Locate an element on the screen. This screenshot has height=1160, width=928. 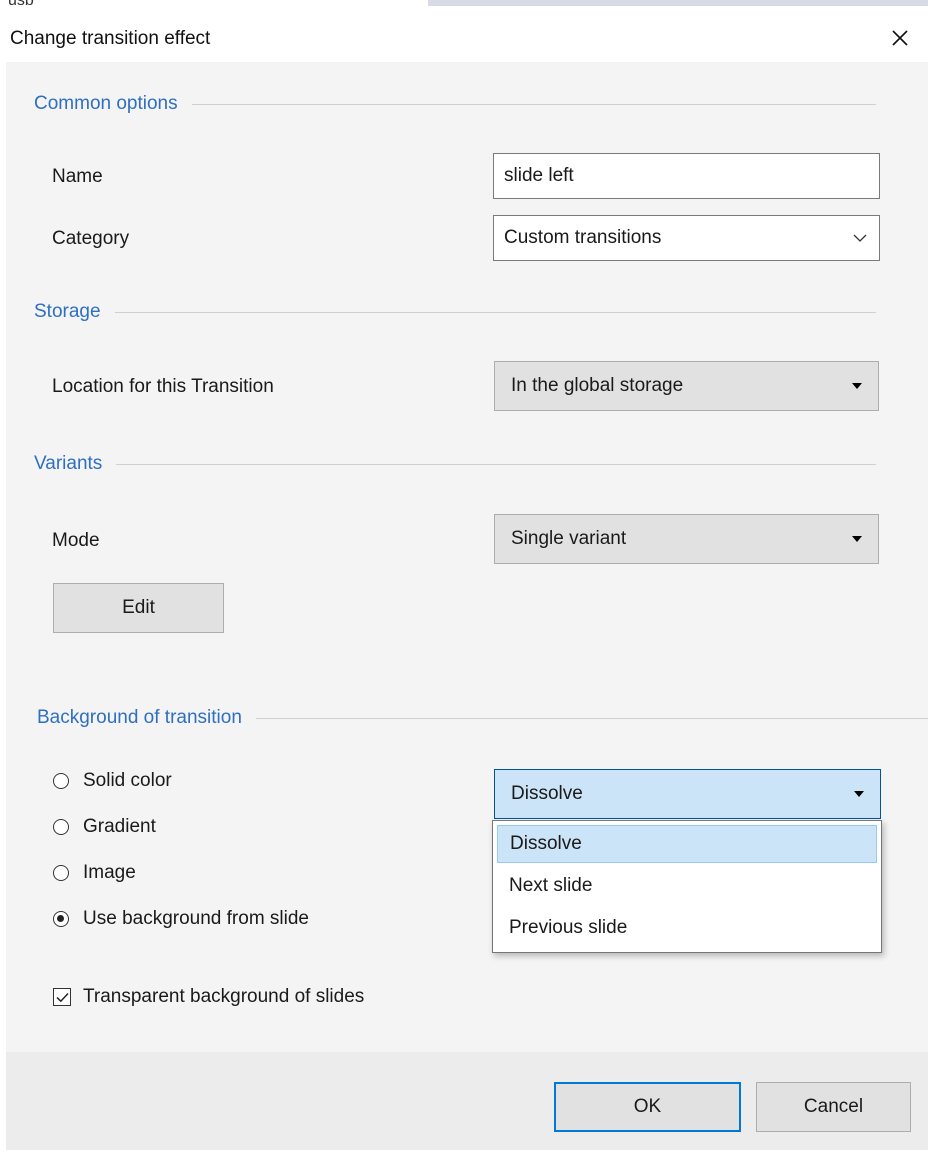
radio-label: Solid color is located at coordinates (127, 780).